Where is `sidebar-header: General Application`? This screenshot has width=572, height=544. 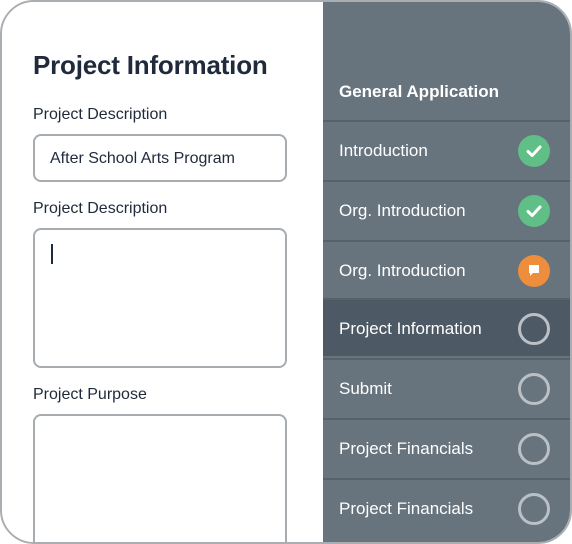
sidebar-header: General Application is located at coordinates (419, 91).